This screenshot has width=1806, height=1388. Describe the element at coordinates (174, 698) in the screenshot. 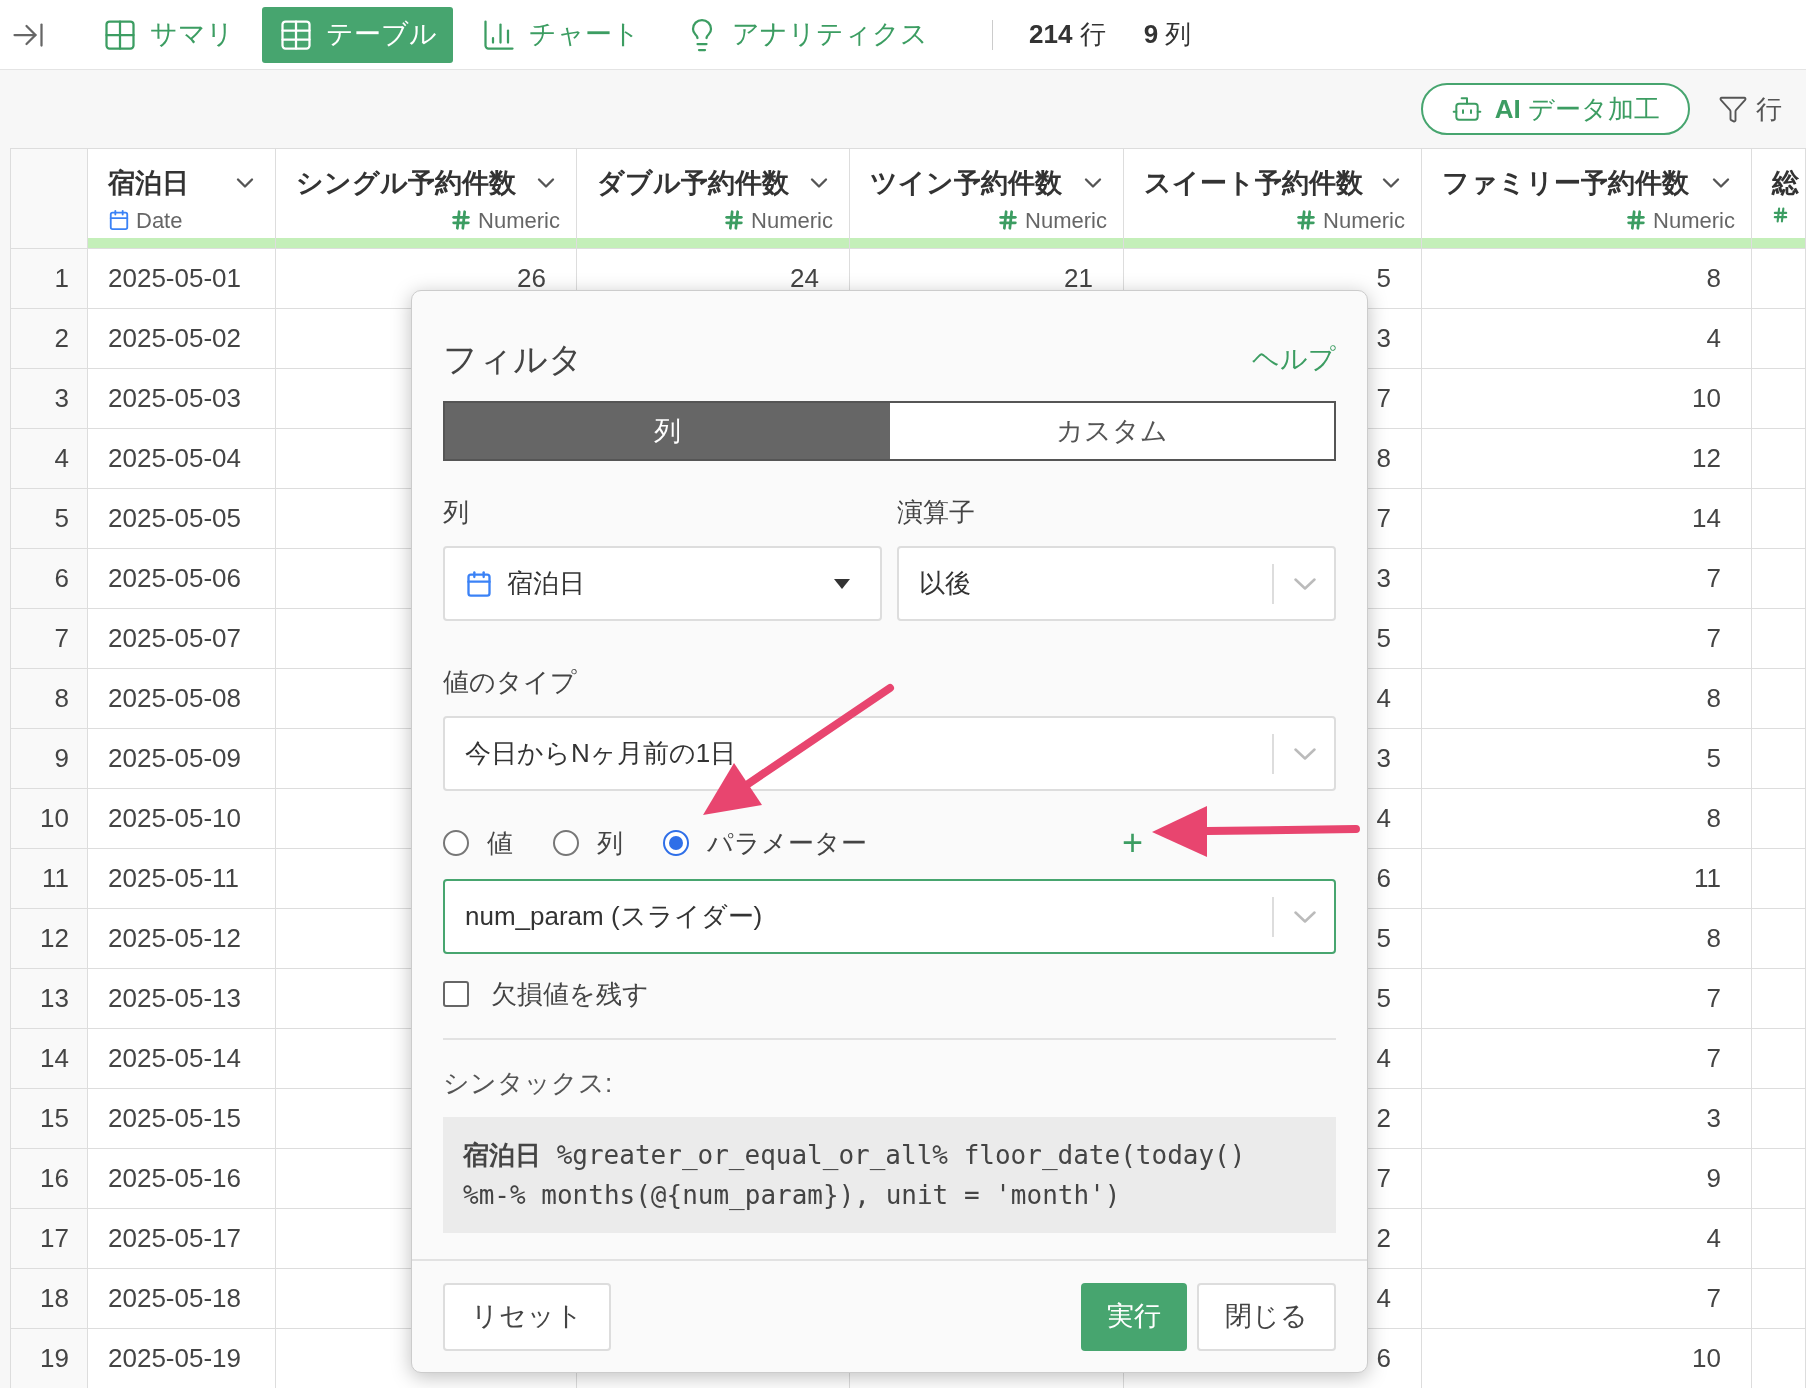

I see `table-cell-text: 2025-05-08` at that location.